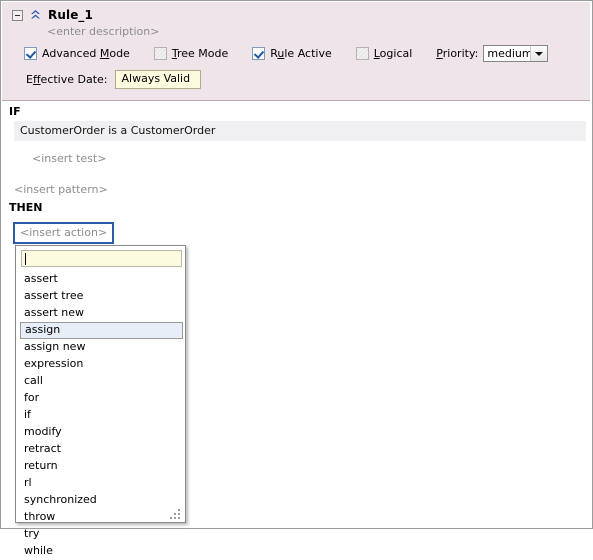  I want to click on rule-description: <enter description>, so click(103, 31).